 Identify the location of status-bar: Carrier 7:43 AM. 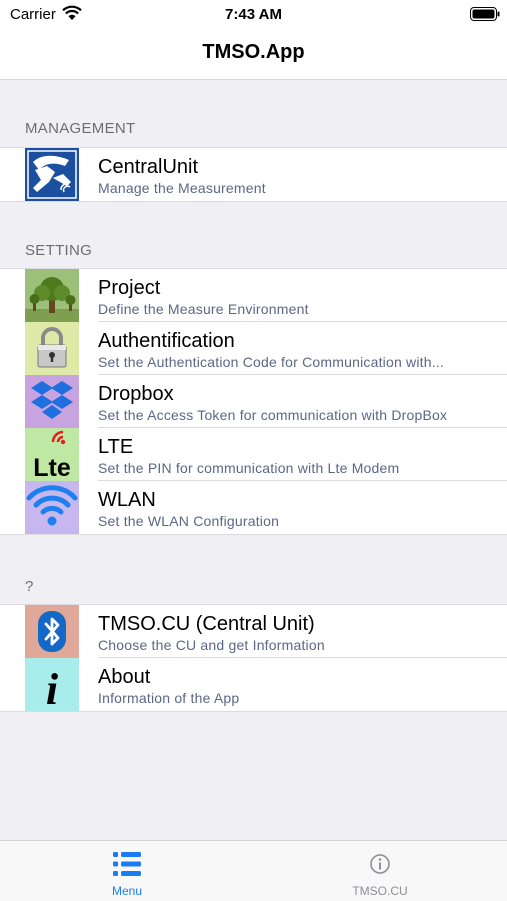
(253, 15).